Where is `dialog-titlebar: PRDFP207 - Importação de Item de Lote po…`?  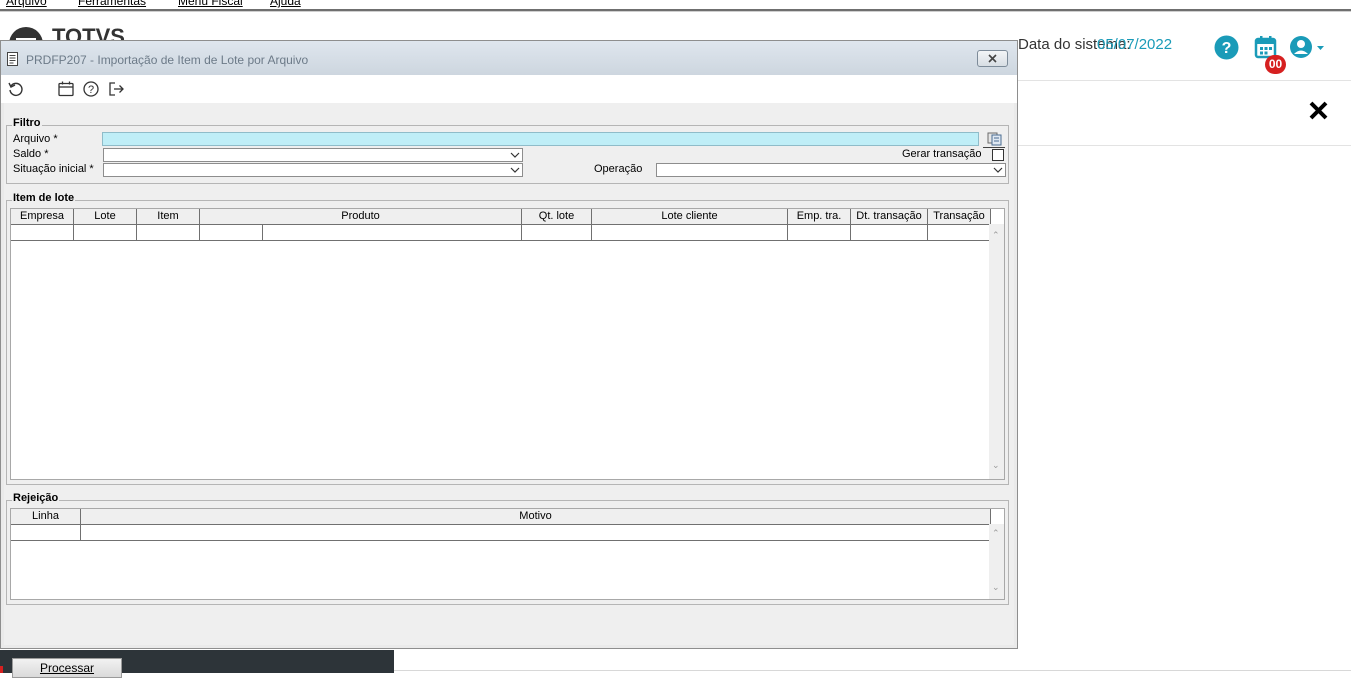
dialog-titlebar: PRDFP207 - Importação de Item de Lote po… is located at coordinates (509, 58).